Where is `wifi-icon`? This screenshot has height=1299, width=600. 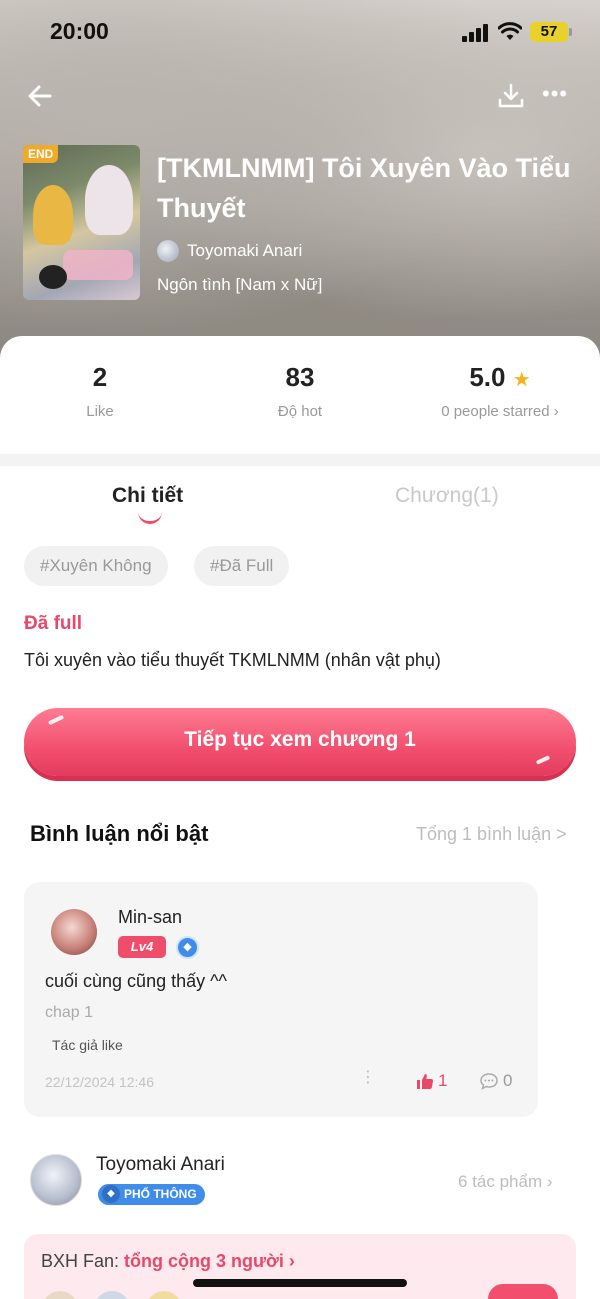
wifi-icon is located at coordinates (510, 31).